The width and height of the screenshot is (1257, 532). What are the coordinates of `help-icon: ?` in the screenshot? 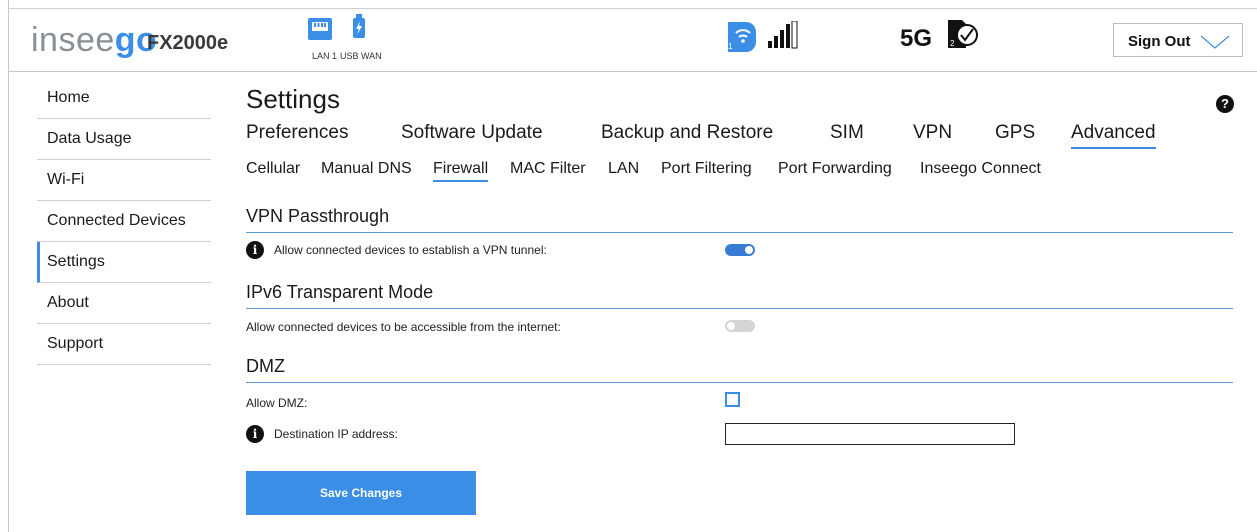 It's located at (1225, 104).